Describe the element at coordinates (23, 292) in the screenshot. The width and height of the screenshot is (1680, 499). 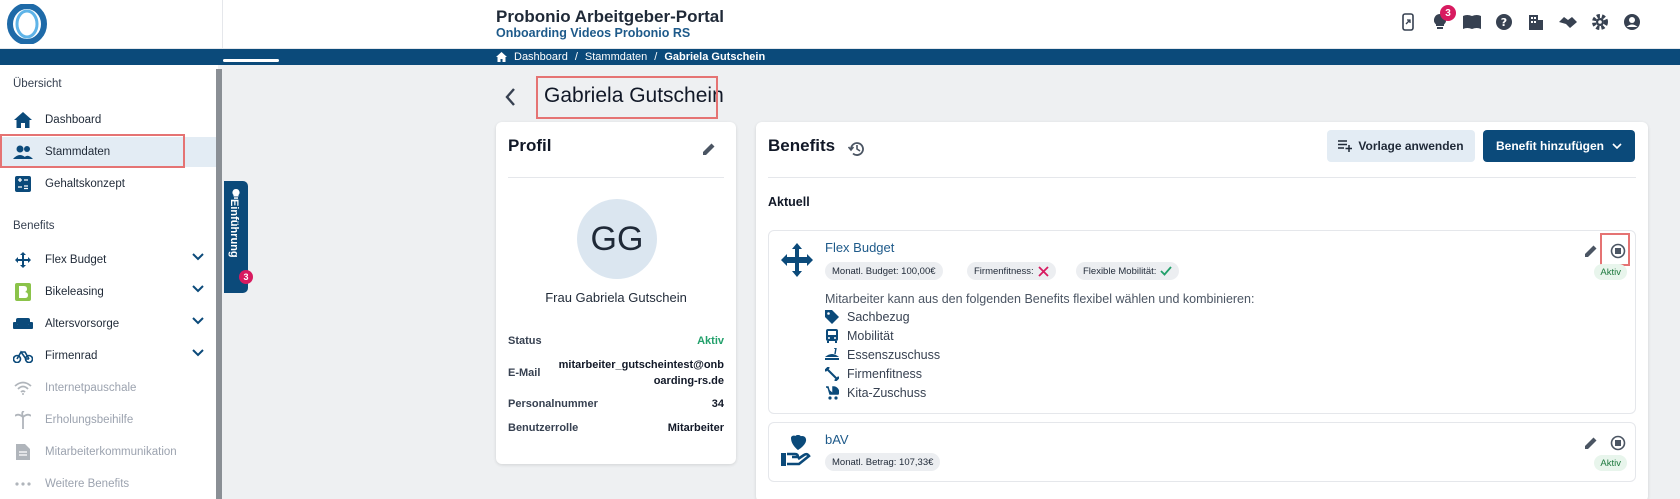
I see `bikeleasing-logo-icon` at that location.